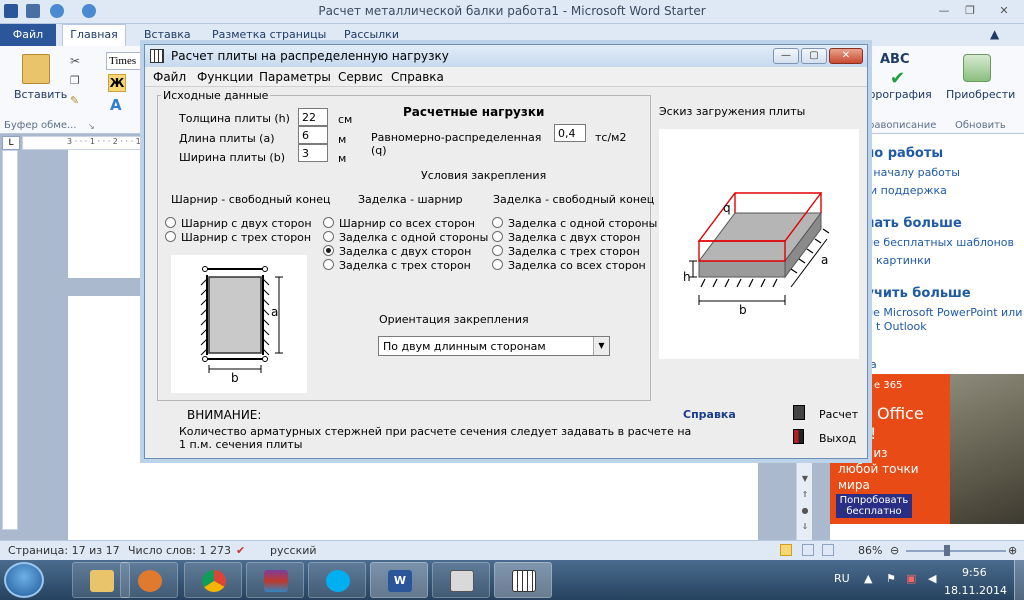 The width and height of the screenshot is (1024, 600). I want to click on radio-hinge-all-sides: Шарнир со всех сторон, so click(399, 223).